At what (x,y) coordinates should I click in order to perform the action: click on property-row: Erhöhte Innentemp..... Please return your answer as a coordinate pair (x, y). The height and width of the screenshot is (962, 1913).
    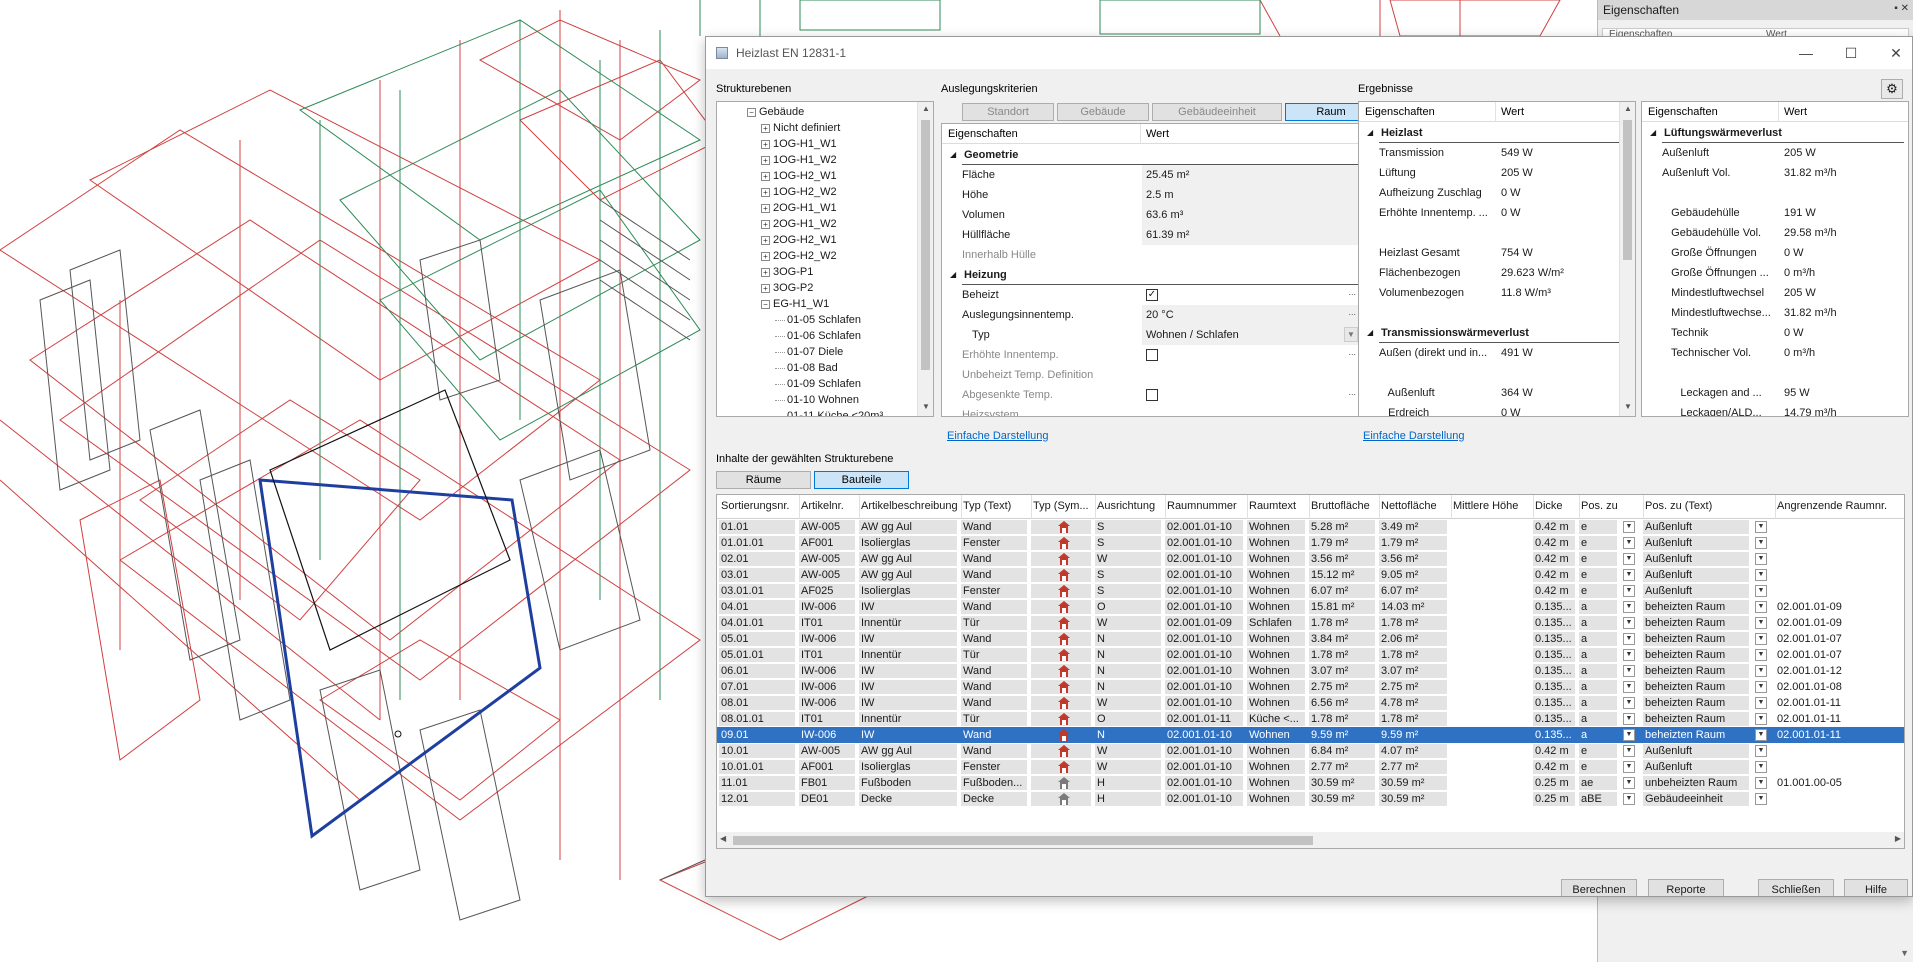
    Looking at the image, I should click on (1152, 355).